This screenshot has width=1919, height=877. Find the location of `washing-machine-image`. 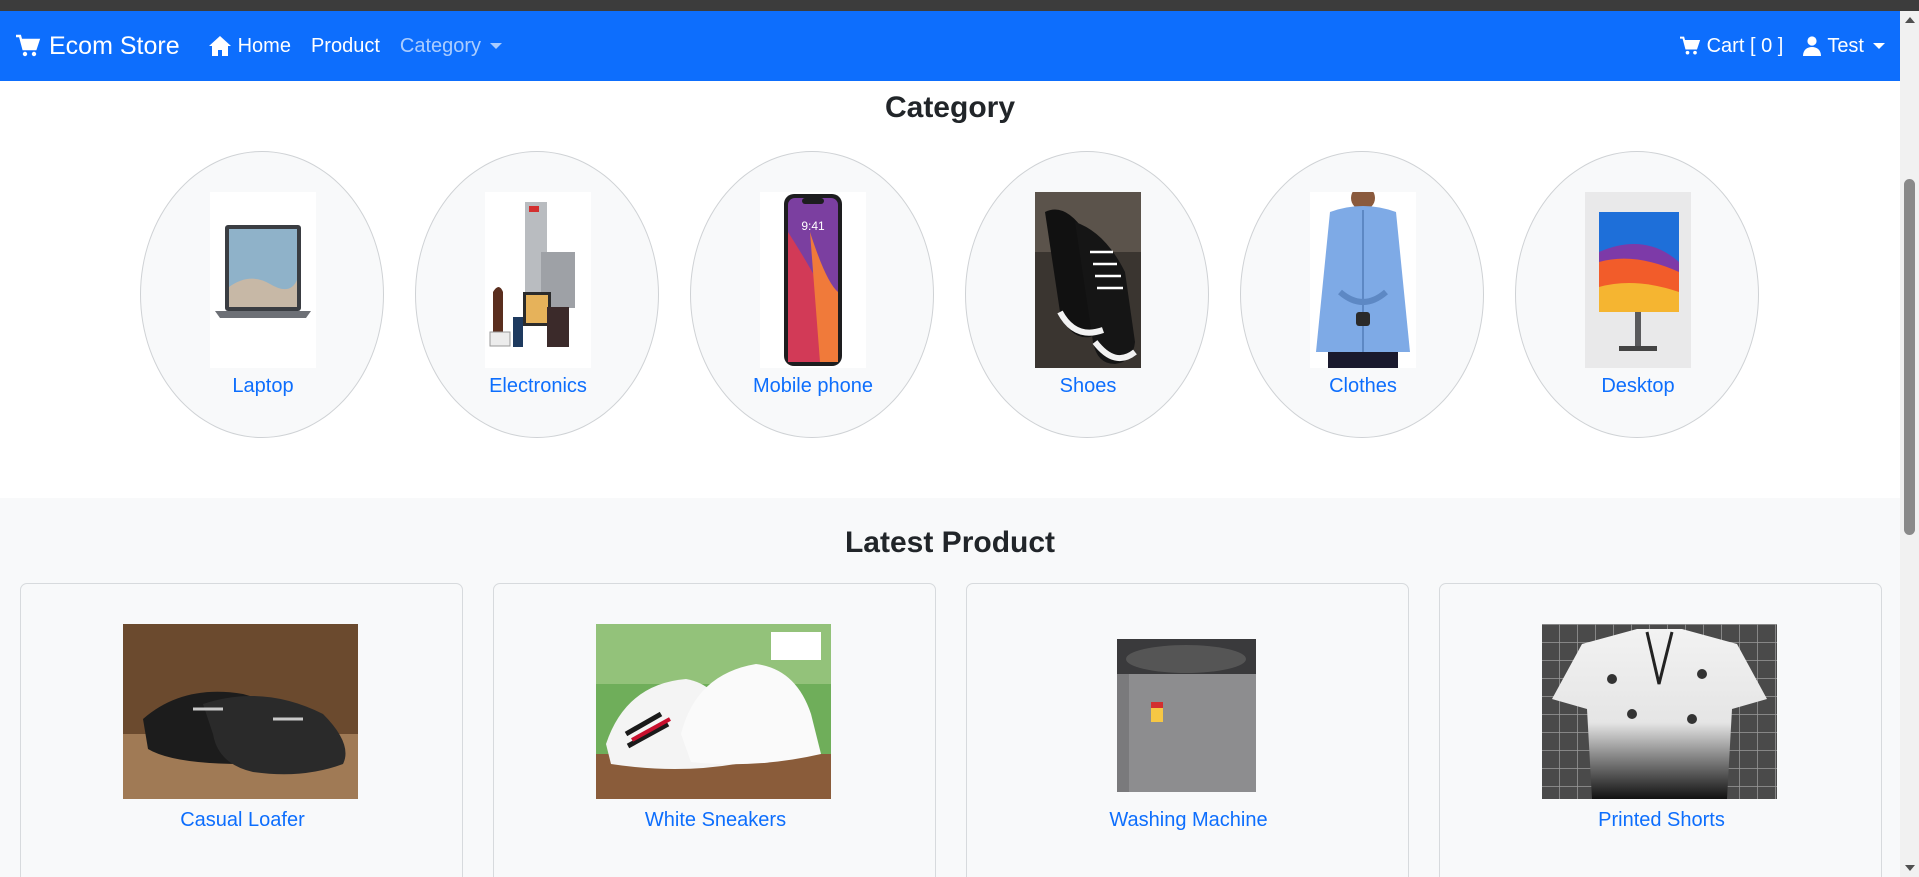

washing-machine-image is located at coordinates (1186, 711).